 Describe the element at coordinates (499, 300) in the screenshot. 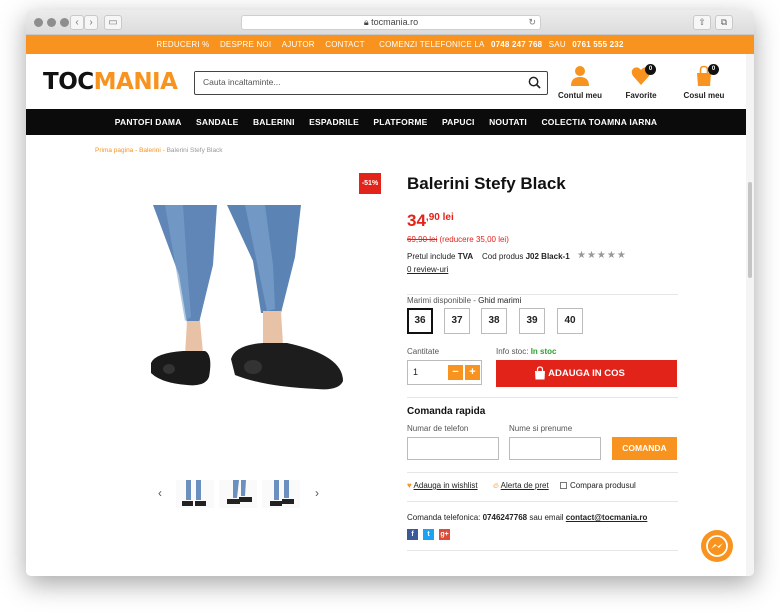

I see `size-guide-link: Ghid marimi` at that location.